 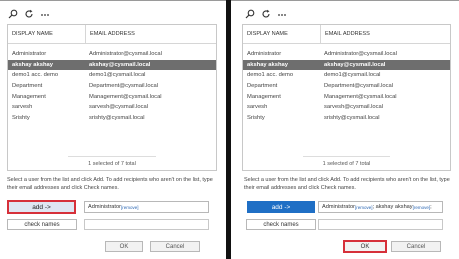 What do you see at coordinates (262, 86) in the screenshot?
I see `row-name: Department` at bounding box center [262, 86].